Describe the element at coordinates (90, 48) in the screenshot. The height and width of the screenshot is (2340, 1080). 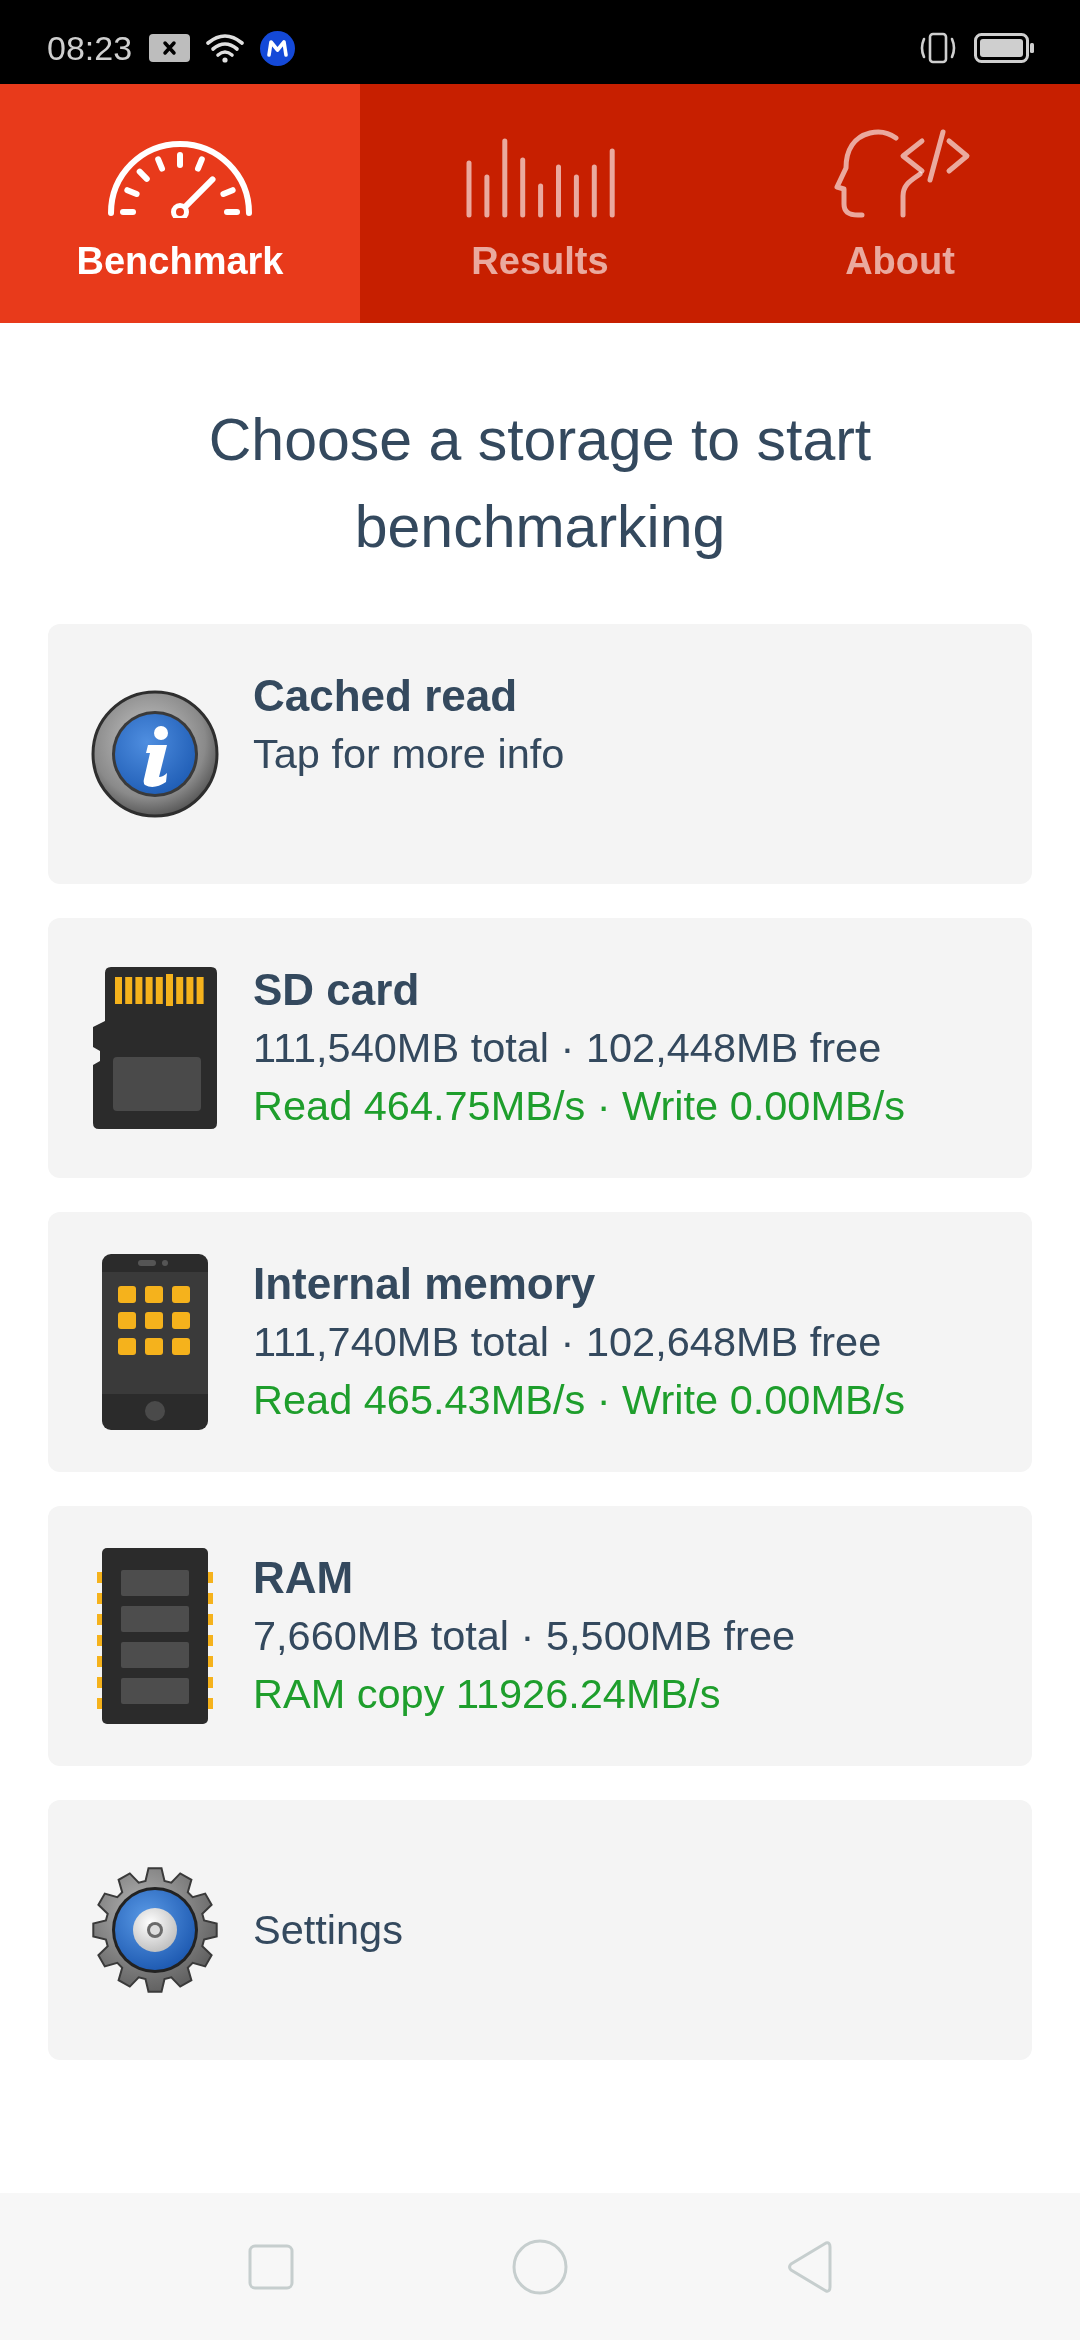
I see `status-time: 08:23` at that location.